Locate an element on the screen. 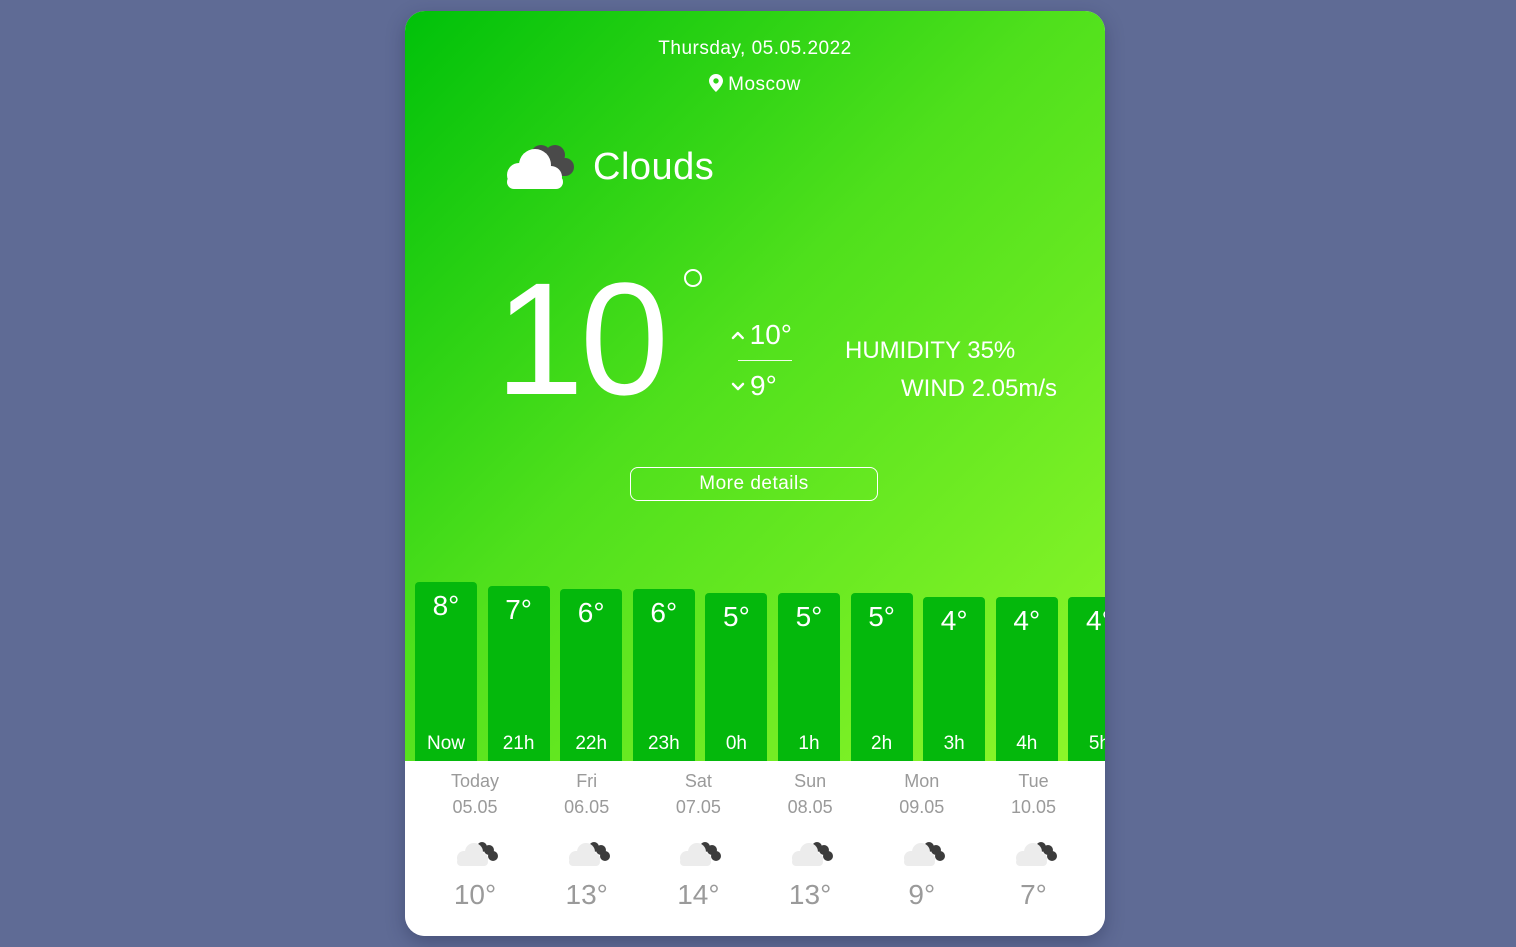 The width and height of the screenshot is (1516, 947). day-date: 06.05 is located at coordinates (587, 807).